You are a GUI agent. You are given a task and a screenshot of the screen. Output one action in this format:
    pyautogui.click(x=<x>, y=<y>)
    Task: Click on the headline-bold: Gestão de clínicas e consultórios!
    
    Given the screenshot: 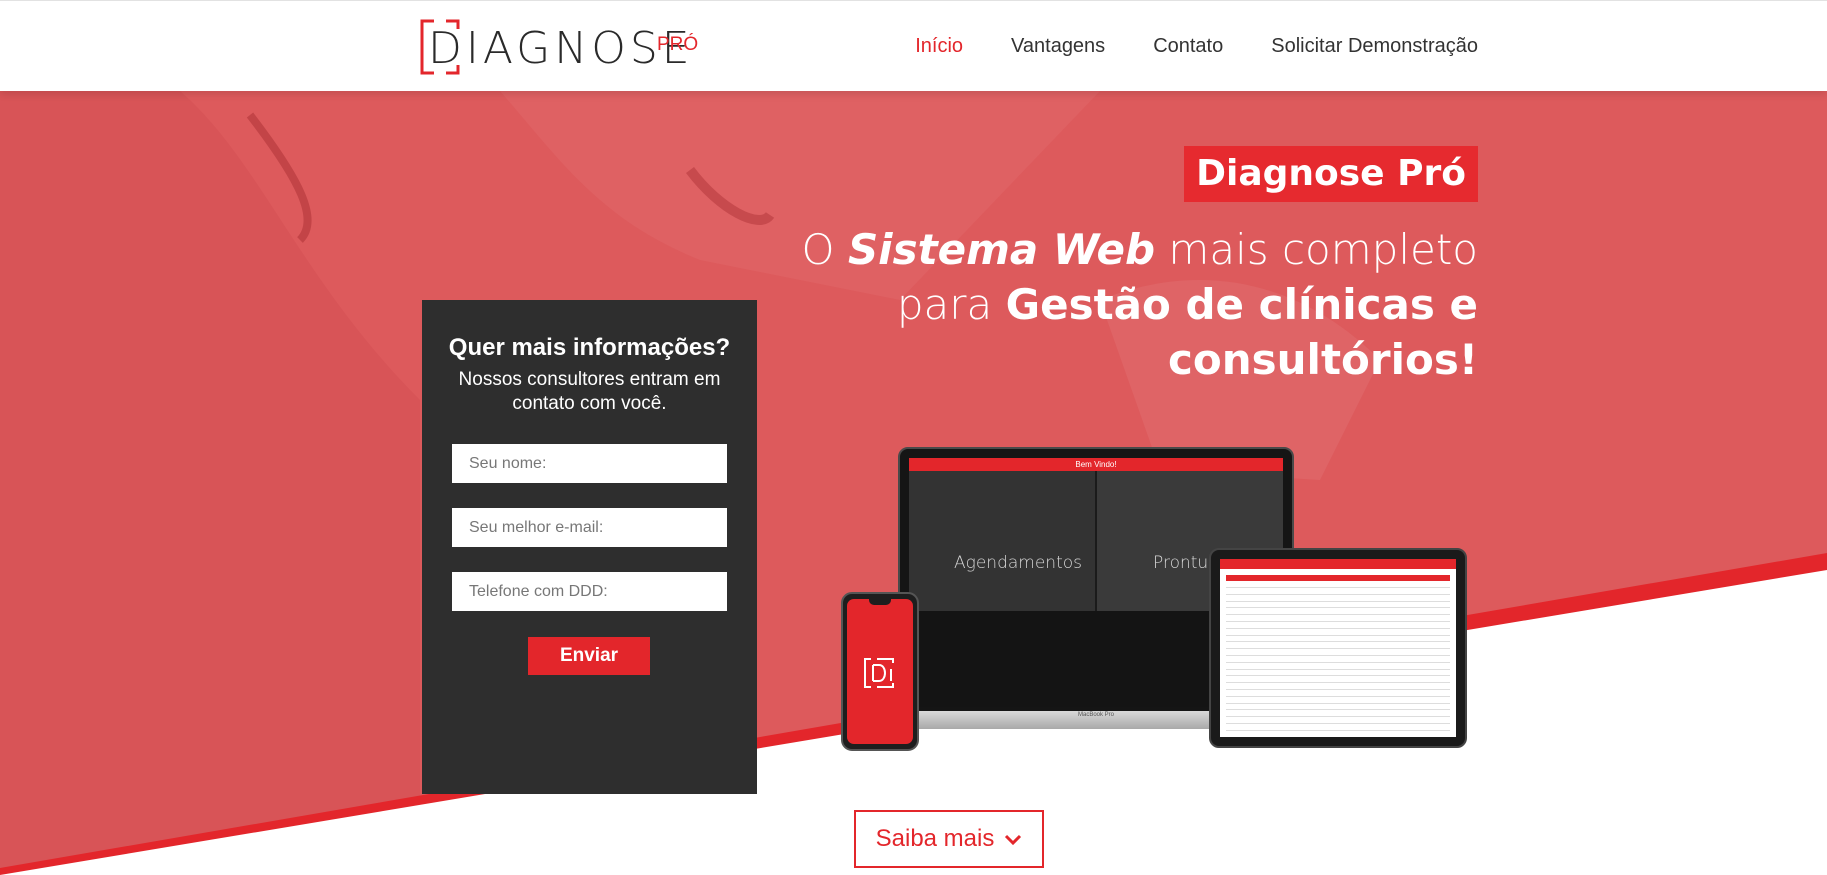 What is the action you would take?
    pyautogui.click(x=1241, y=332)
    